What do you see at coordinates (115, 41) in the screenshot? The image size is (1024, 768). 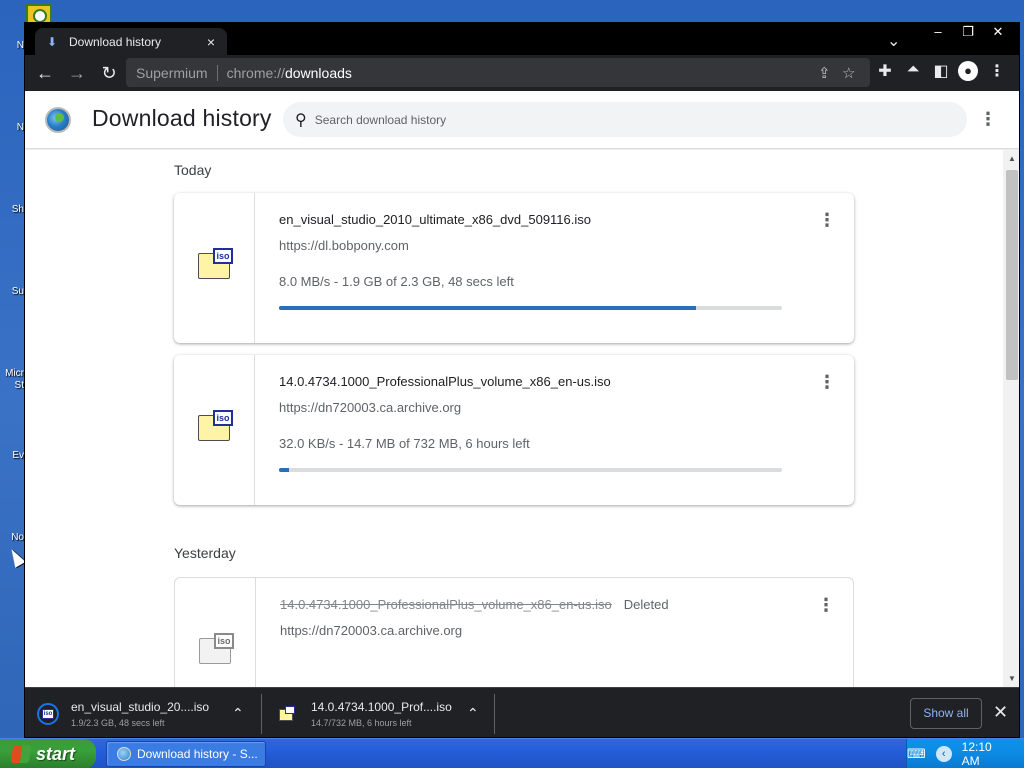 I see `tab-title: Download history` at bounding box center [115, 41].